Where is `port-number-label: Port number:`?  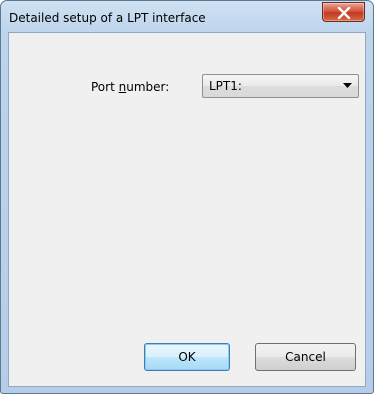
port-number-label: Port number: is located at coordinates (130, 87).